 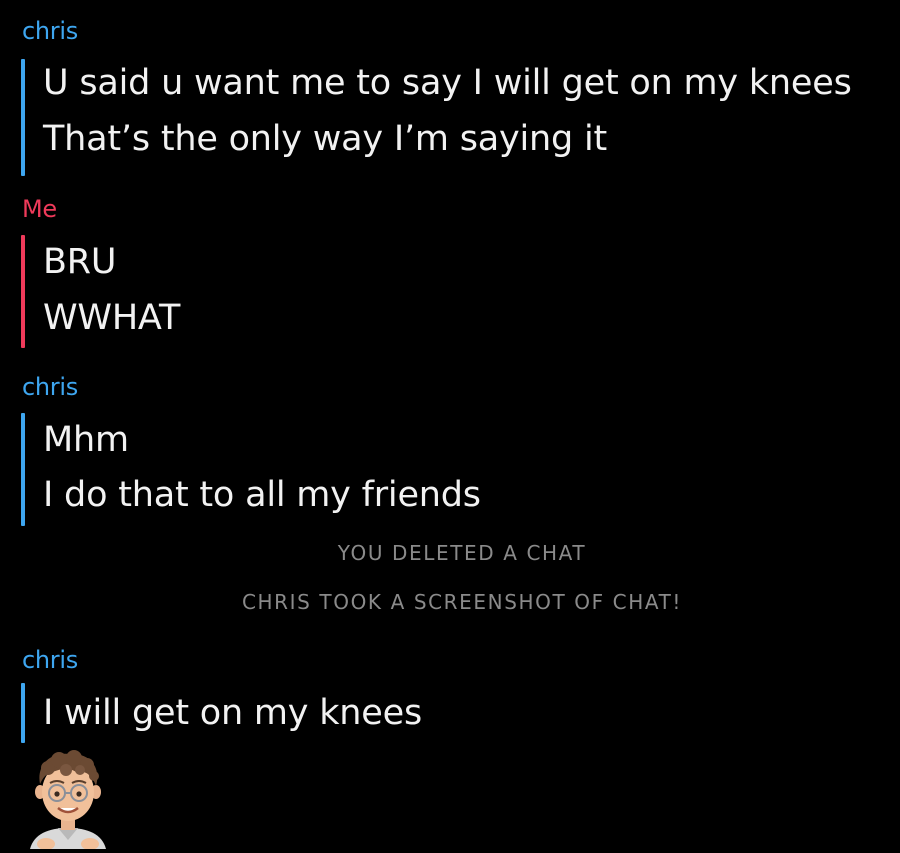 What do you see at coordinates (68, 799) in the screenshot?
I see `bitmoji-avatar-icon` at bounding box center [68, 799].